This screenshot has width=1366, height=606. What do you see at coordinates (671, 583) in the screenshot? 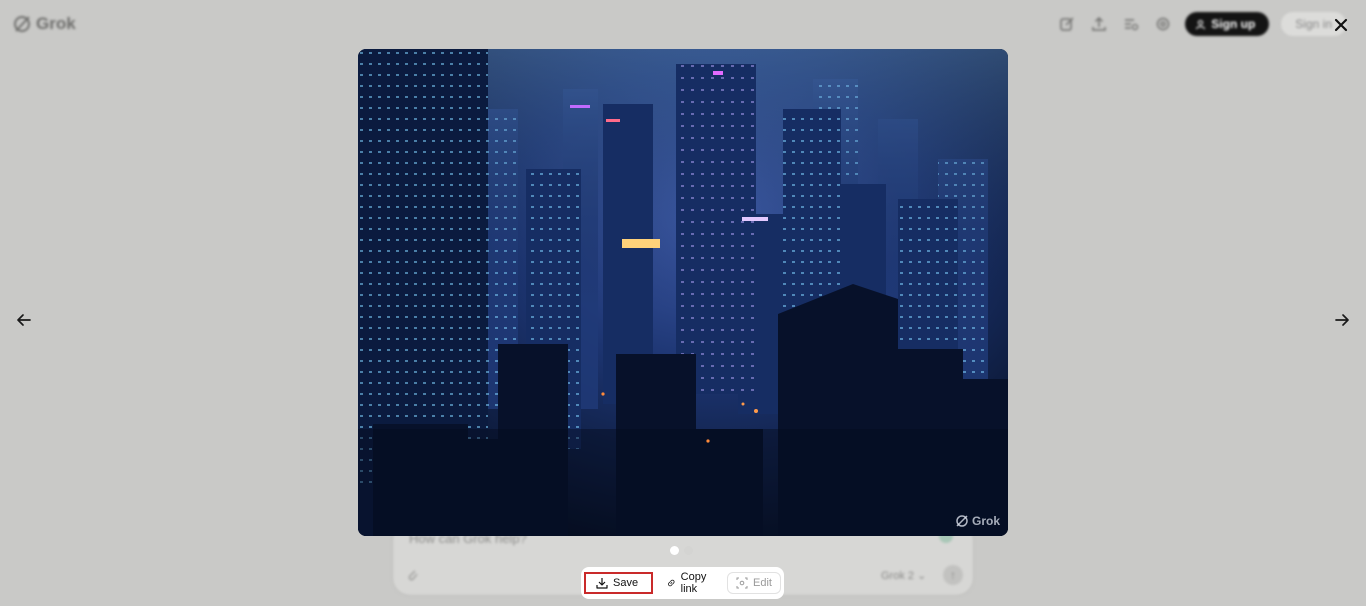
I see `link-icon` at bounding box center [671, 583].